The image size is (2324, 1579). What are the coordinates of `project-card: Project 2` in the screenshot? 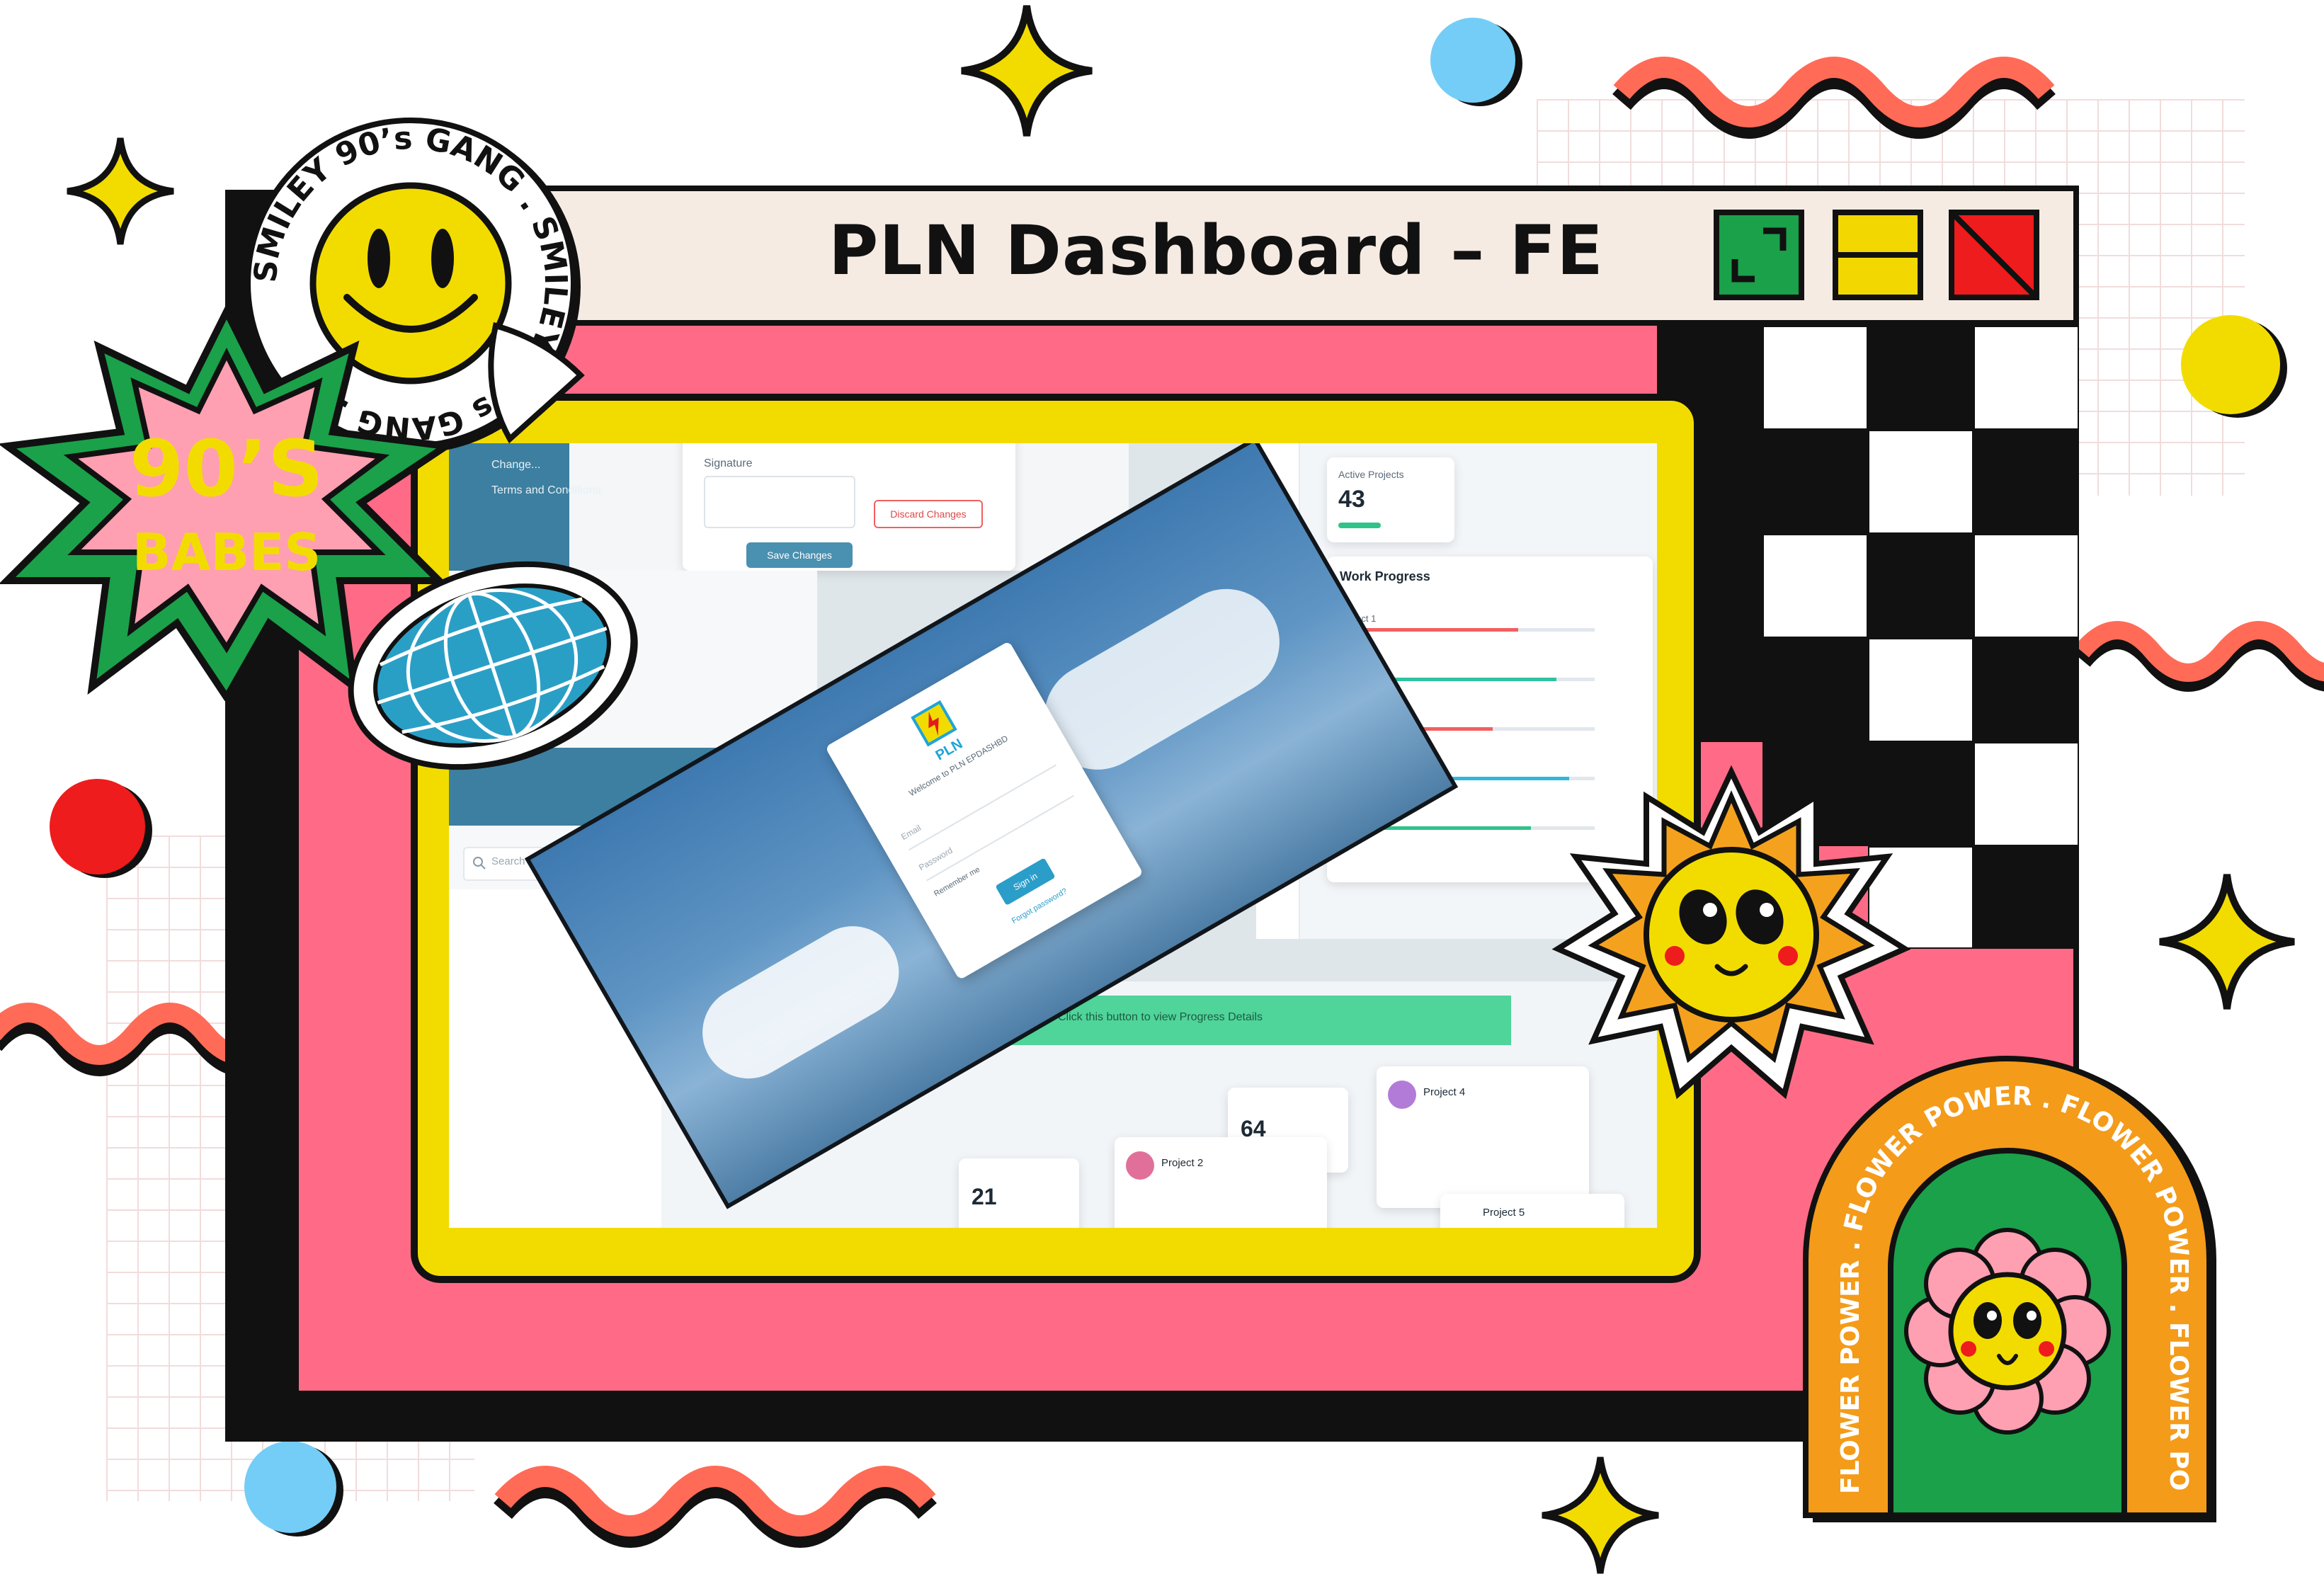 It's located at (1221, 1182).